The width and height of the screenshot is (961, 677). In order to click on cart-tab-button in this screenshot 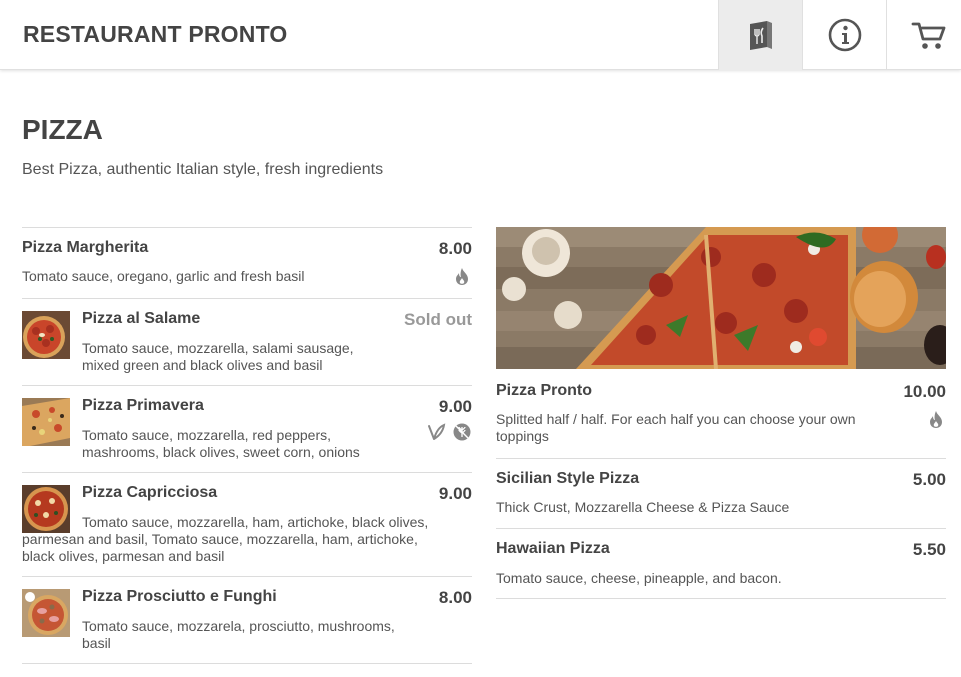, I will do `click(923, 35)`.